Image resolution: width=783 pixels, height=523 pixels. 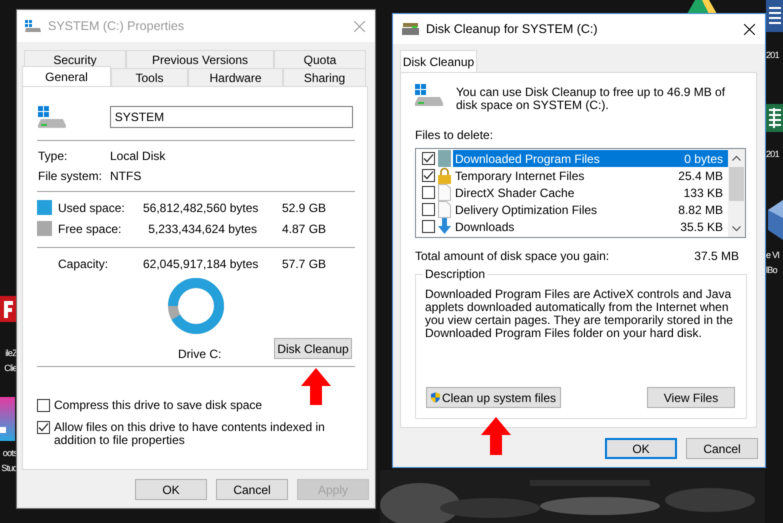 What do you see at coordinates (66, 76) in the screenshot?
I see `tab: General` at bounding box center [66, 76].